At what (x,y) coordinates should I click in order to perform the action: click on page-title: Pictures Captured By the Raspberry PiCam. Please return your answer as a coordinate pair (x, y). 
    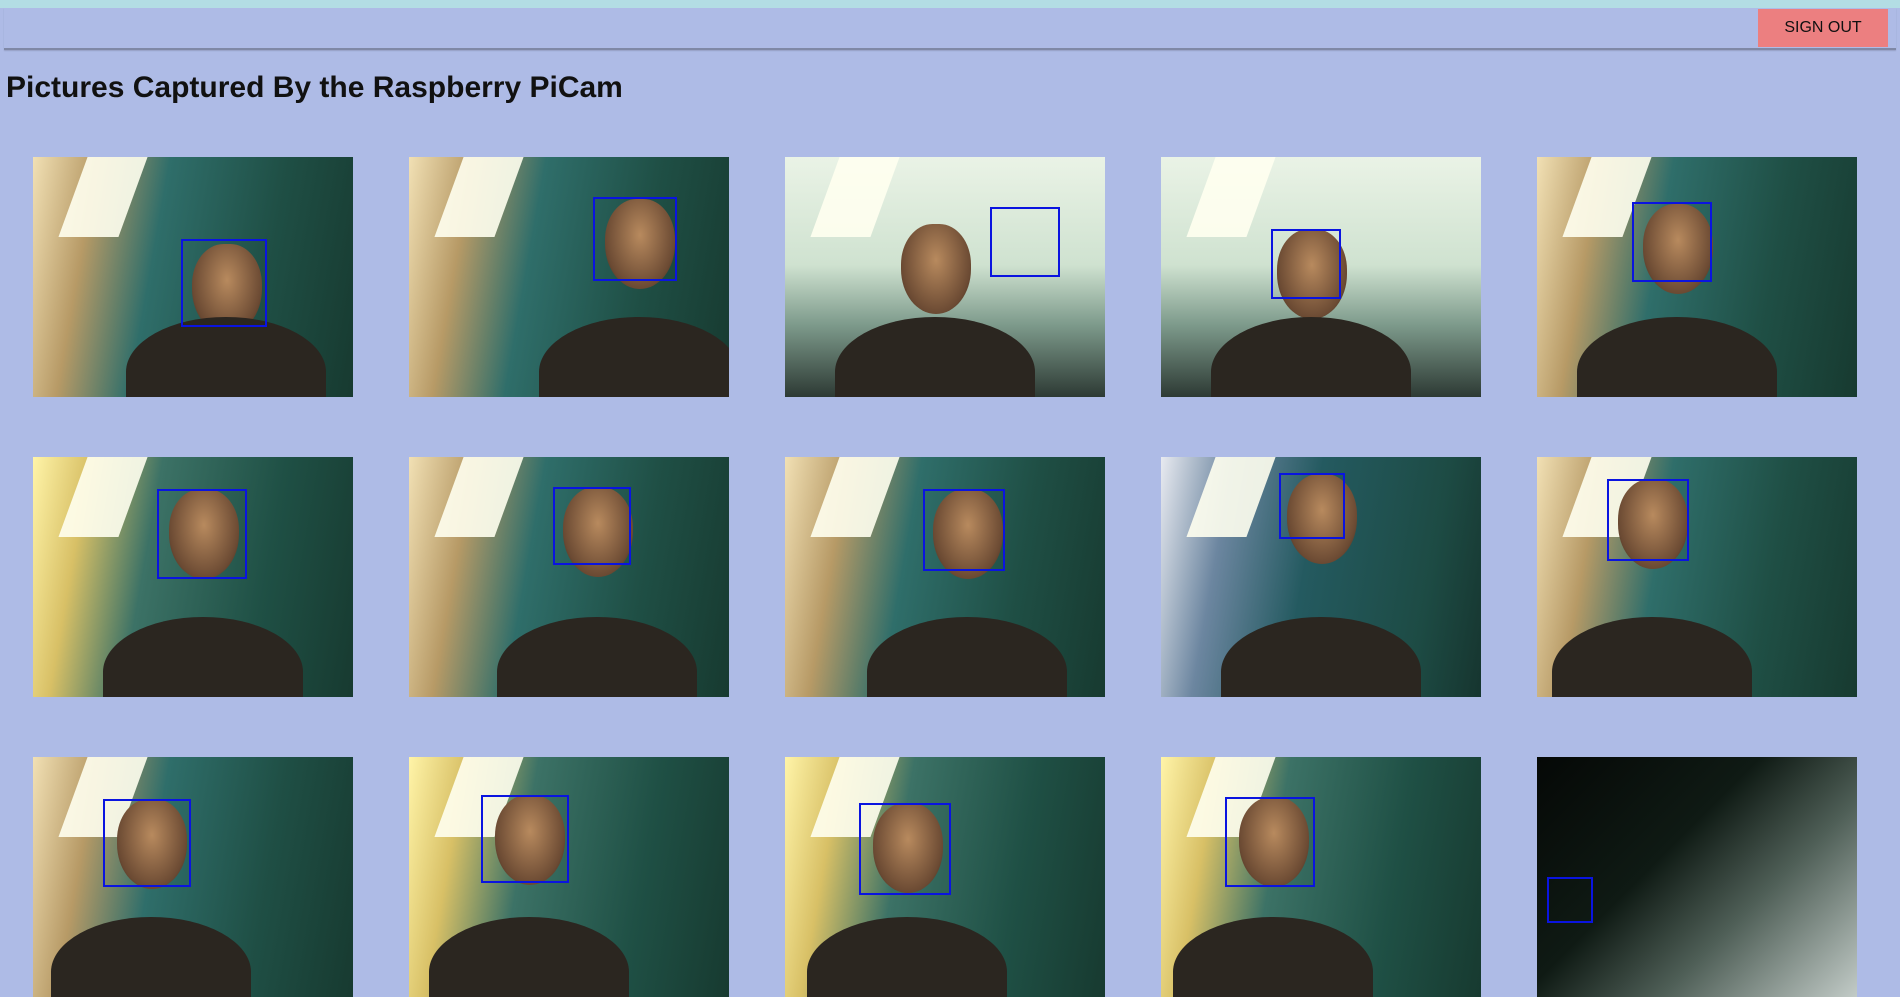
    Looking at the image, I should click on (314, 87).